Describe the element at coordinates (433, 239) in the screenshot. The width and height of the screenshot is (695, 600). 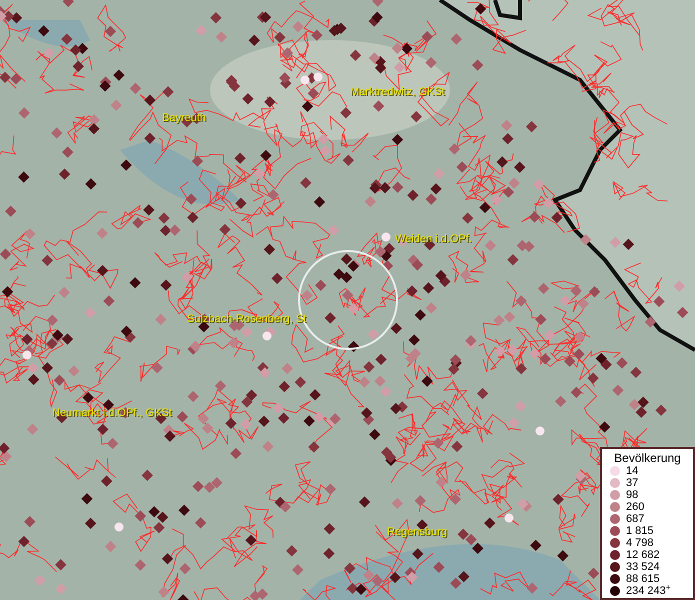
I see `city-label: Weiden i.d.OPf.` at that location.